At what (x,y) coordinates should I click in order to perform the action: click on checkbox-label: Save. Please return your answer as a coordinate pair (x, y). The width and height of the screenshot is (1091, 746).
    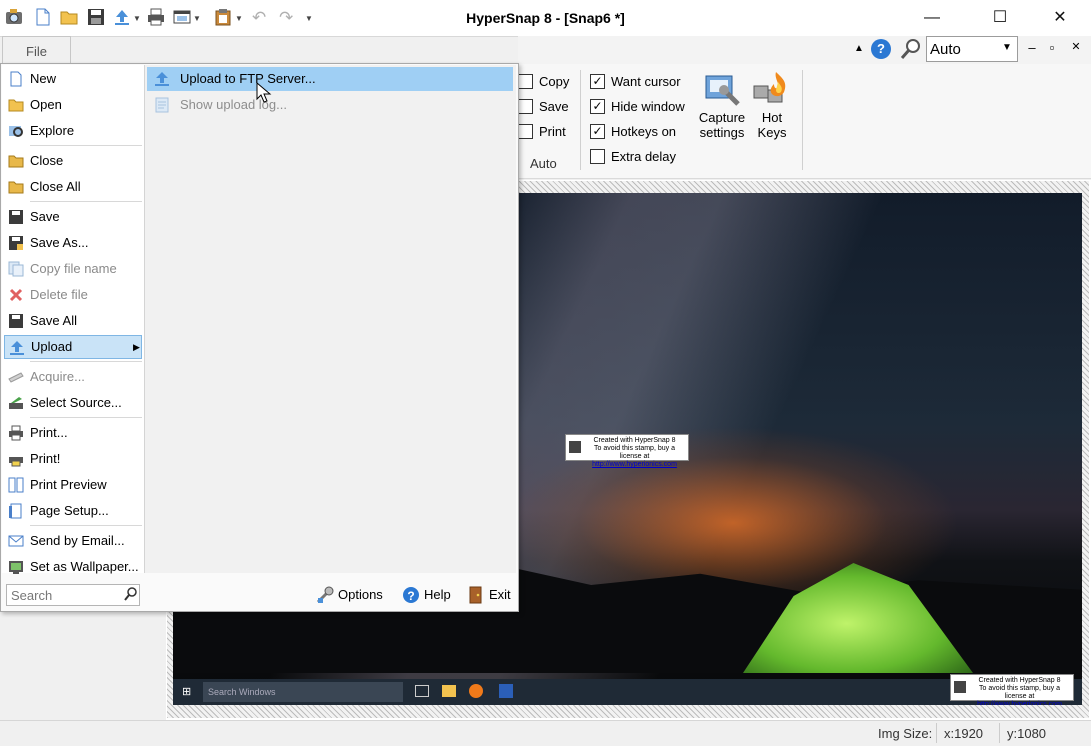
    Looking at the image, I should click on (554, 106).